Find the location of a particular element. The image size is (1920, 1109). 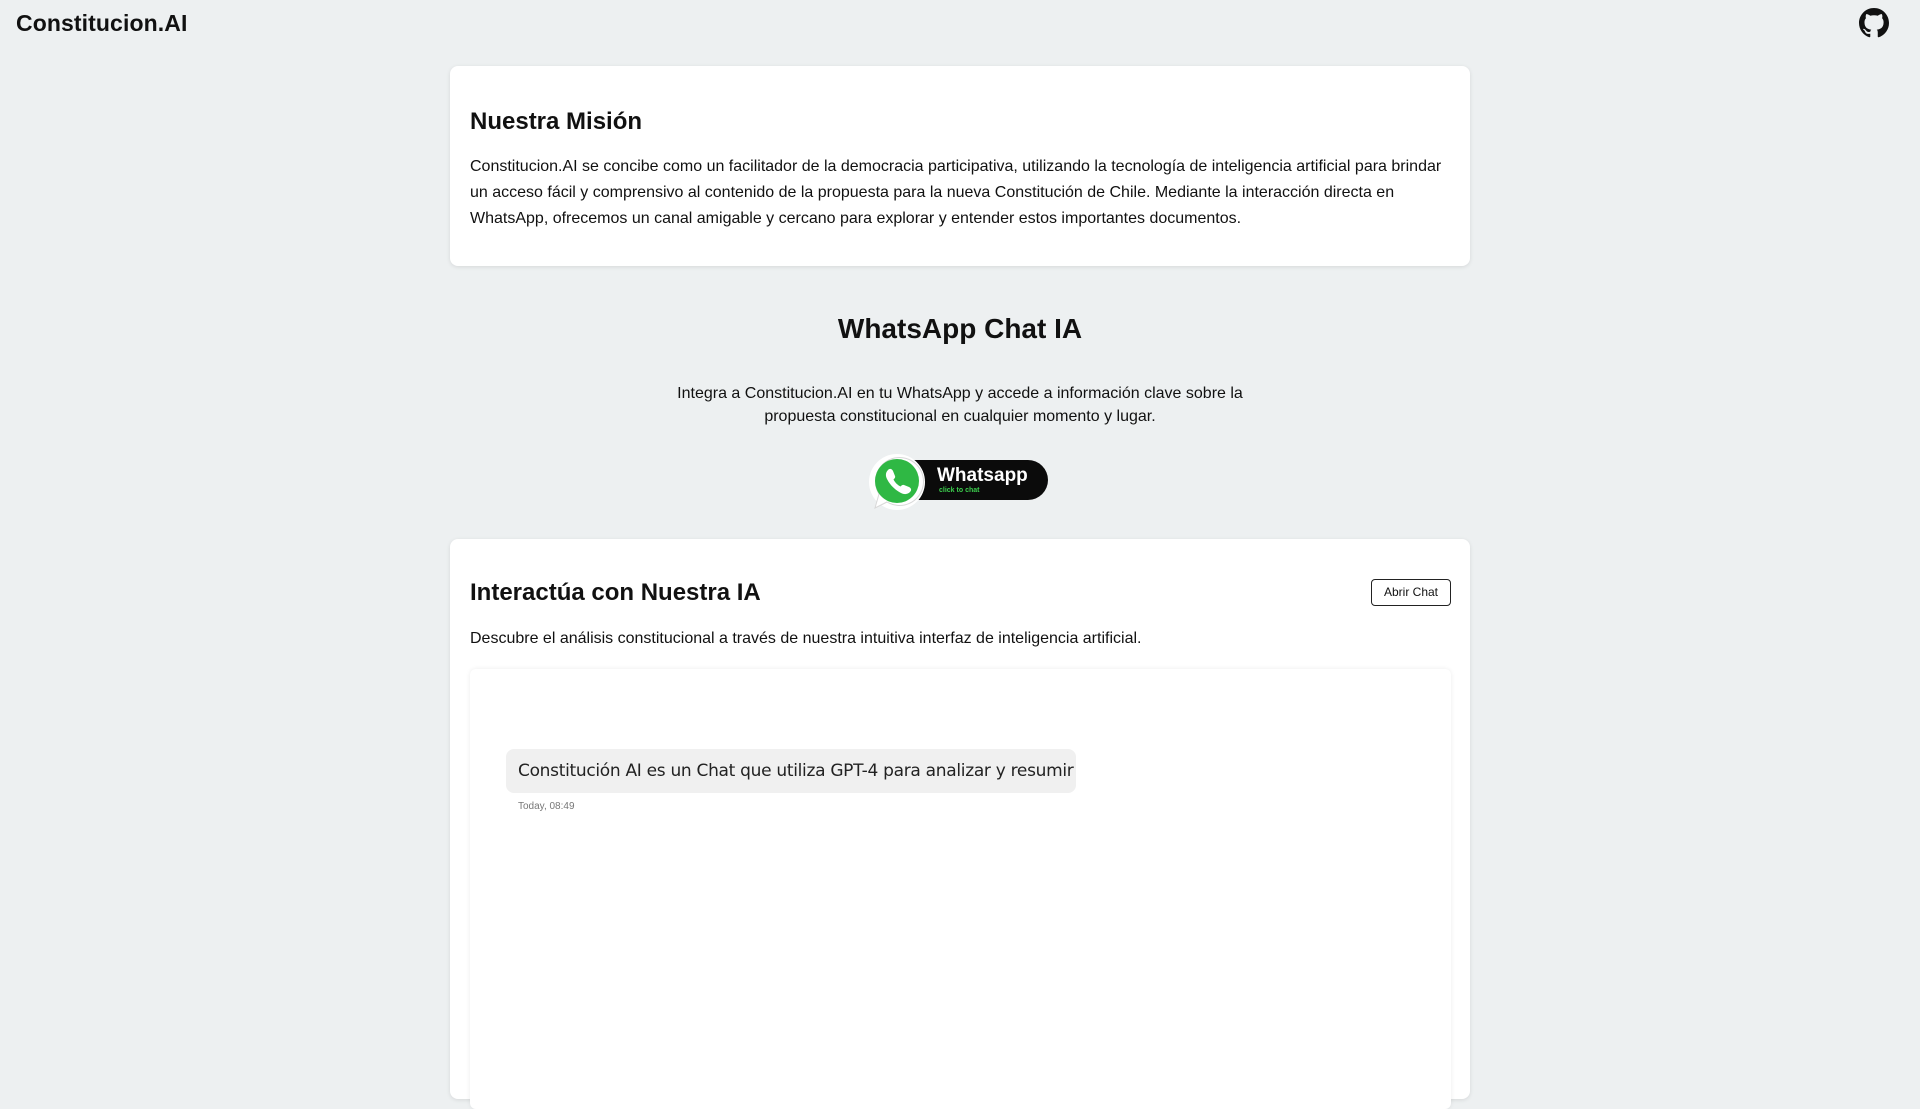

mission-title: Nuestra Misión is located at coordinates (556, 121).